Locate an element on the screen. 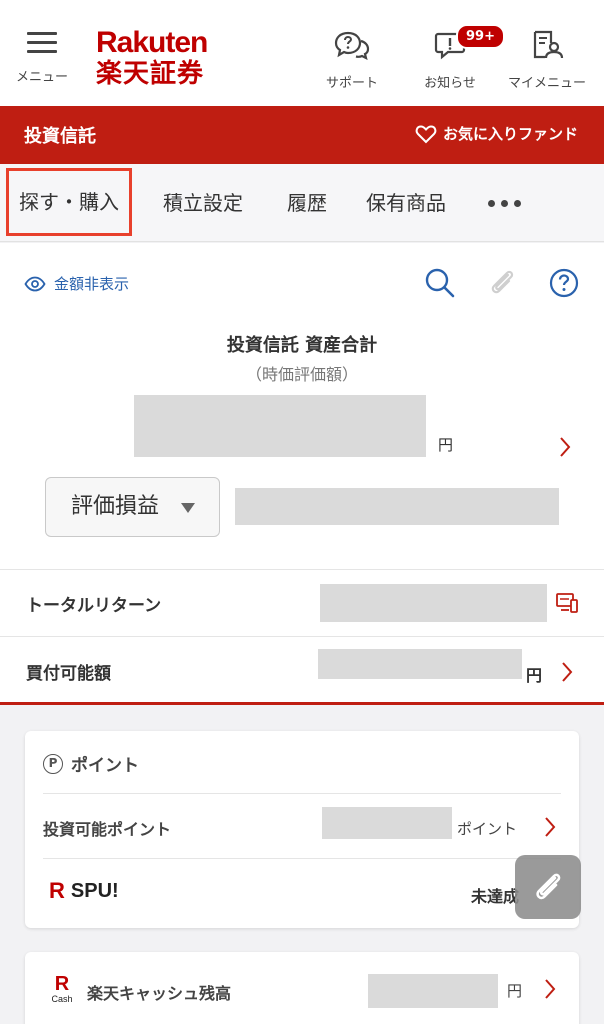 This screenshot has width=604, height=1024. favorite-funds-link: お気に入りファンド is located at coordinates (496, 133).